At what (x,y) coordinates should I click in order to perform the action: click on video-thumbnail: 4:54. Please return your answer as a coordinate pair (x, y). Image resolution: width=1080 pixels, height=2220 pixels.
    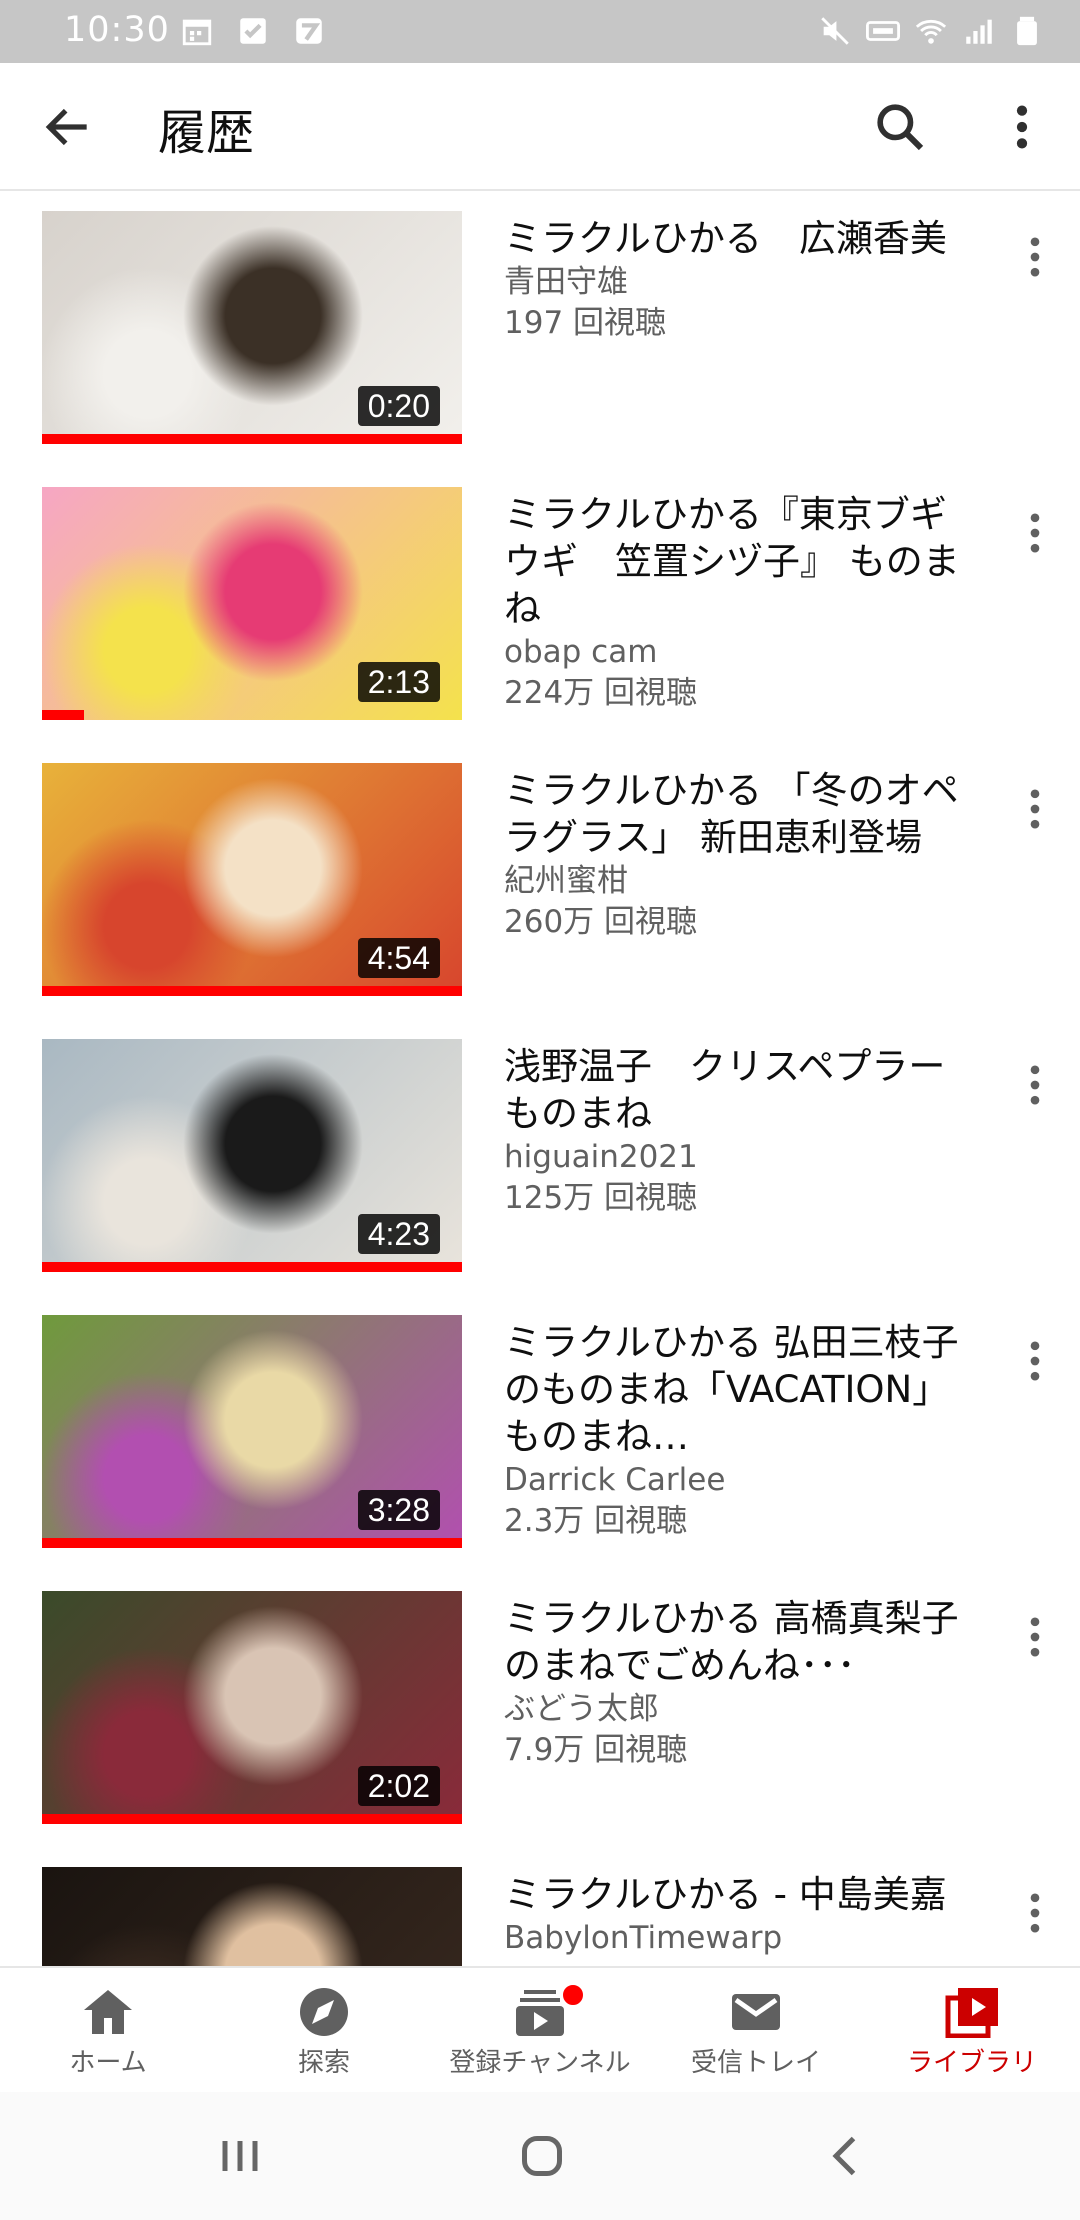
    Looking at the image, I should click on (252, 879).